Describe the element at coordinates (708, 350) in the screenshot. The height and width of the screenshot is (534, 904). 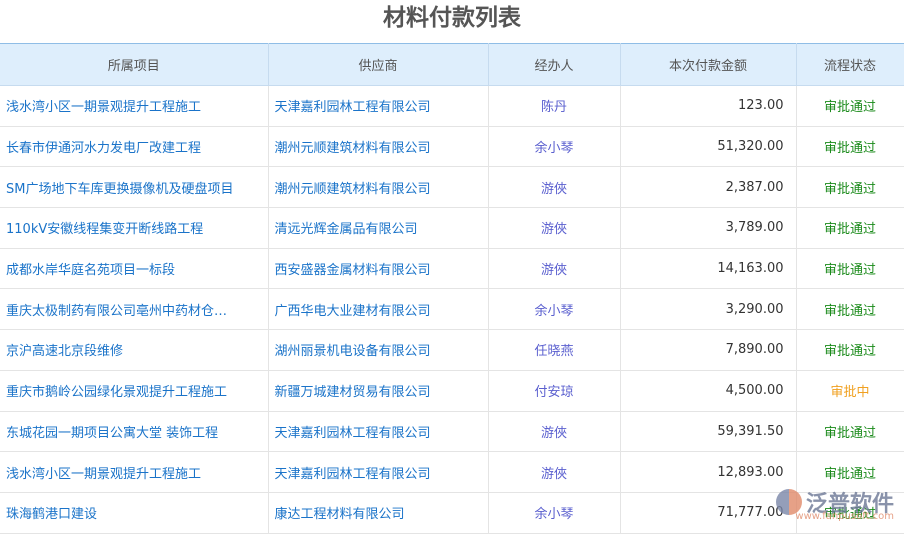
I see `amount-cell: 7,890.00` at that location.